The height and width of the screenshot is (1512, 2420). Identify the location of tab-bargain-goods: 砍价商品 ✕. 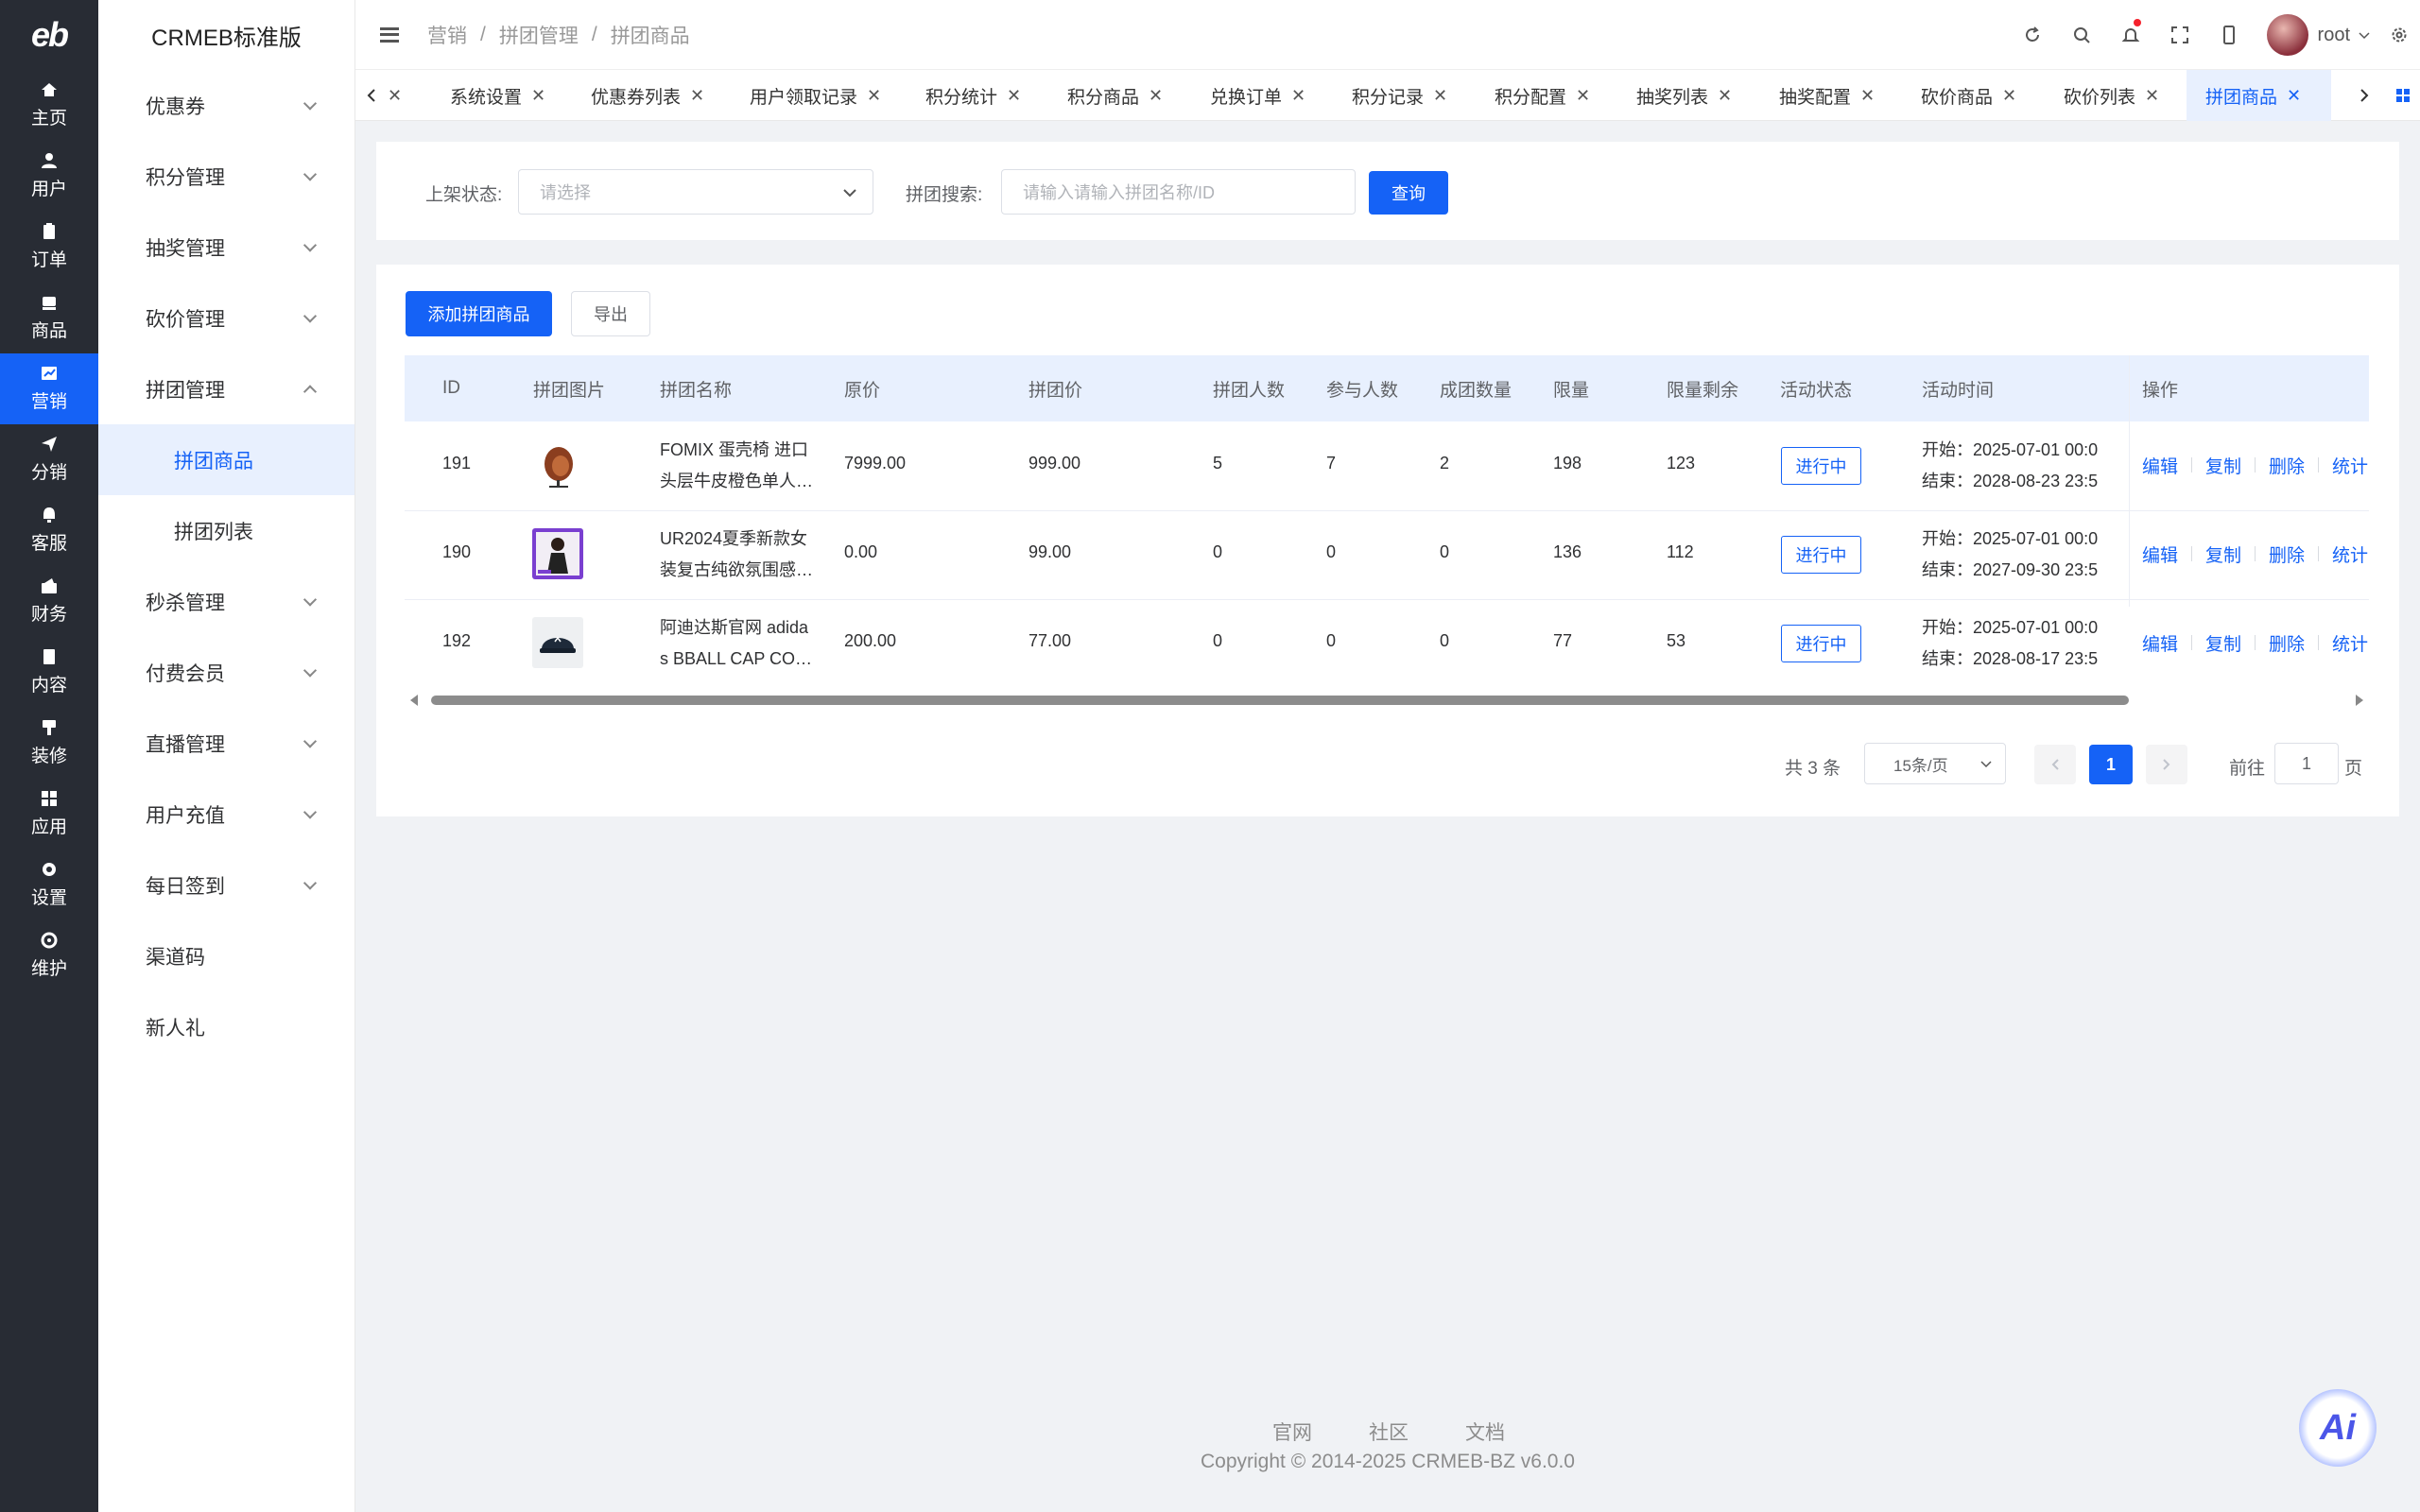
(1968, 95).